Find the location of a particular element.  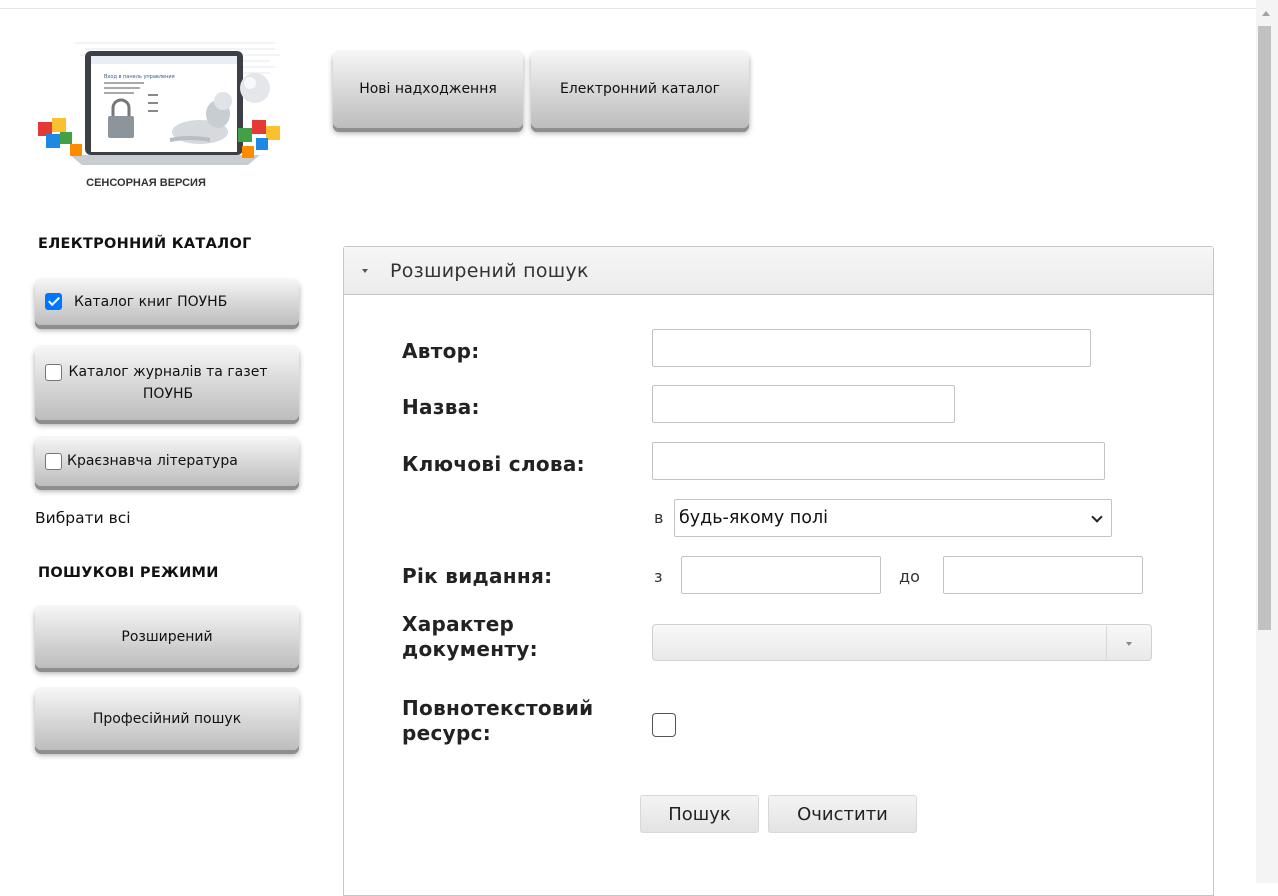

catalog-journals-label: Каталог журналів та газет ПОУНБ is located at coordinates (168, 382).